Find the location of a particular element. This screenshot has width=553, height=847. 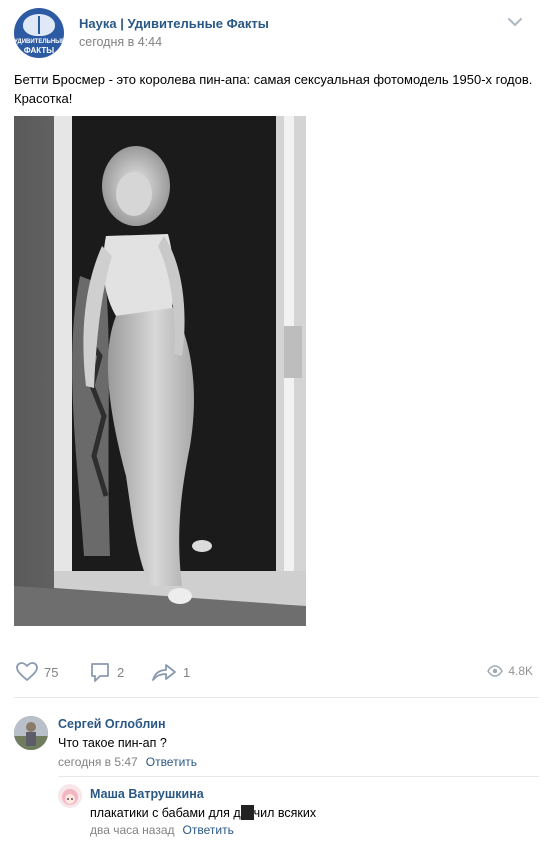

heart-icon is located at coordinates (27, 671).